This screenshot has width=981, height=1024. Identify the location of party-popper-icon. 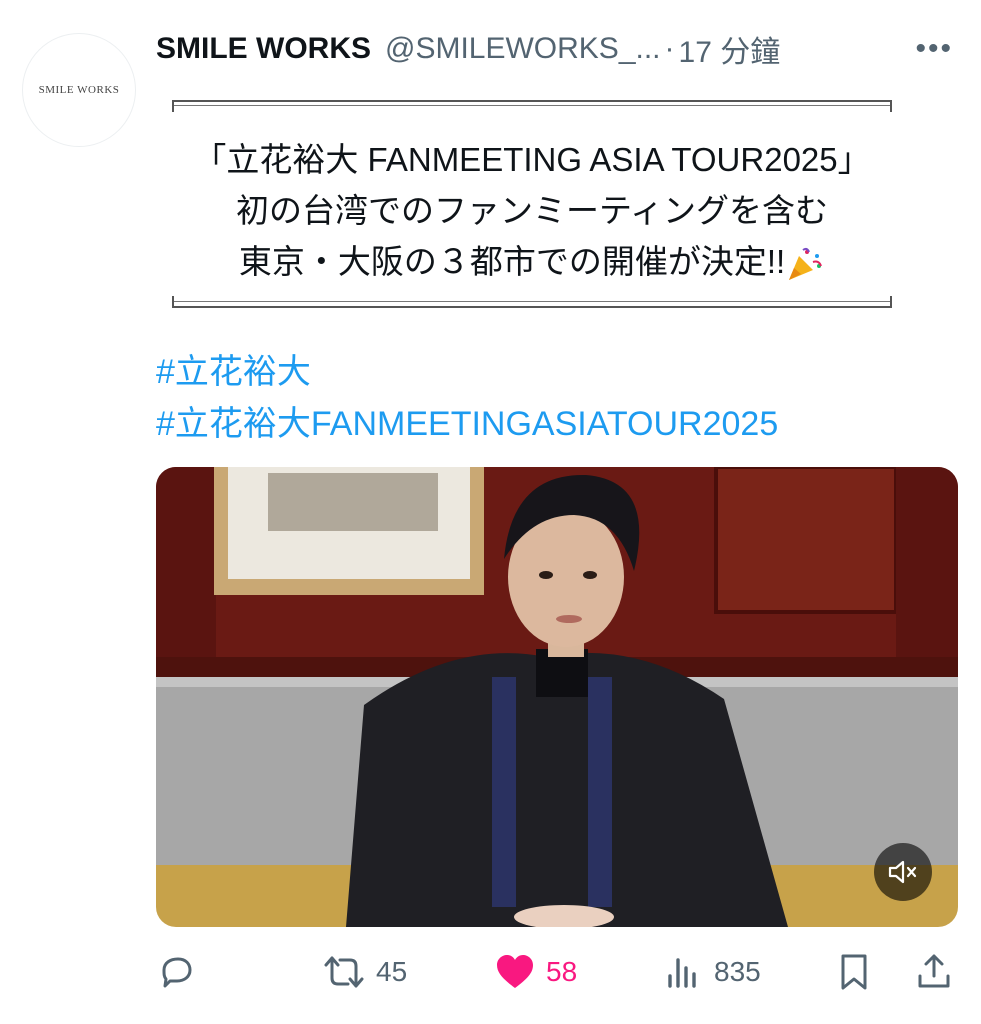
(806, 264).